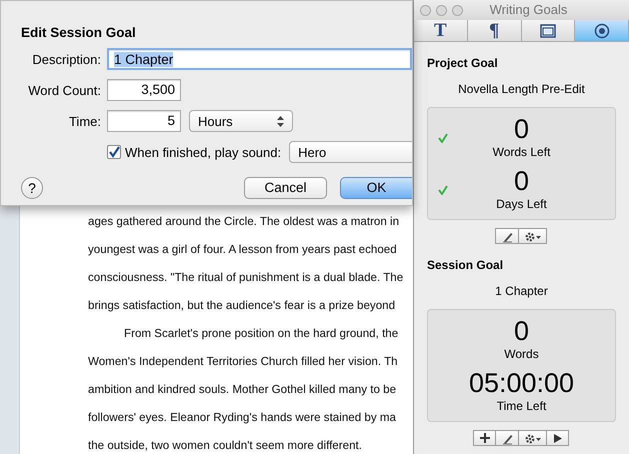 Image resolution: width=629 pixels, height=454 pixels. Describe the element at coordinates (203, 153) in the screenshot. I see `checkbox-label: When finished, play sound:` at that location.